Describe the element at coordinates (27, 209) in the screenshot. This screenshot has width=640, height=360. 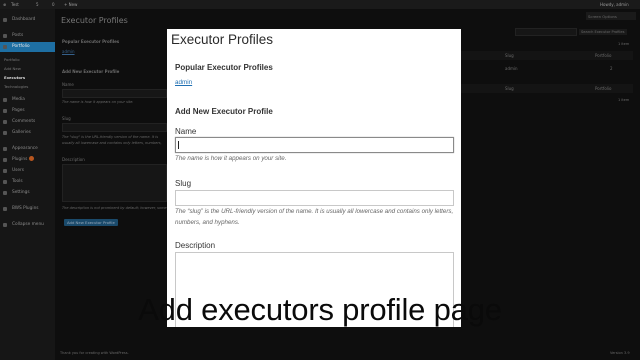
I see `sidebar-item-bws-plugins: BWS Plugins` at that location.